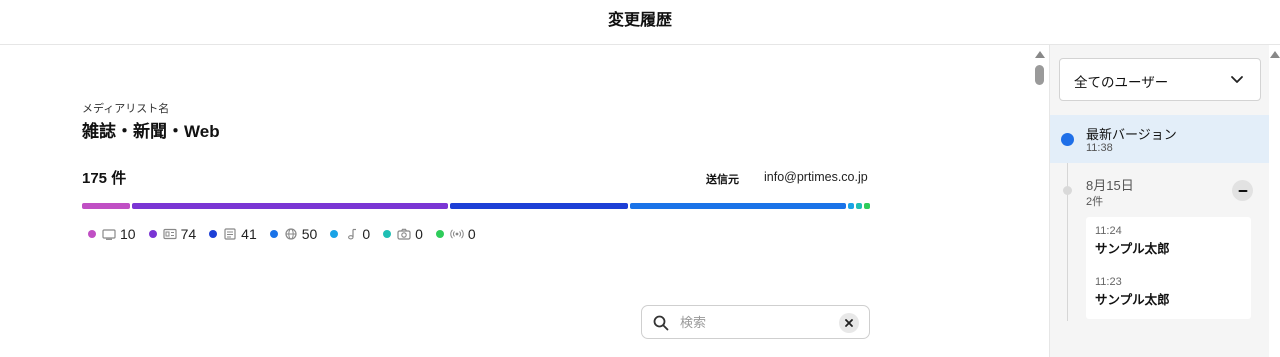 The image size is (1280, 357). Describe the element at coordinates (291, 234) in the screenshot. I see `globe-icon` at that location.